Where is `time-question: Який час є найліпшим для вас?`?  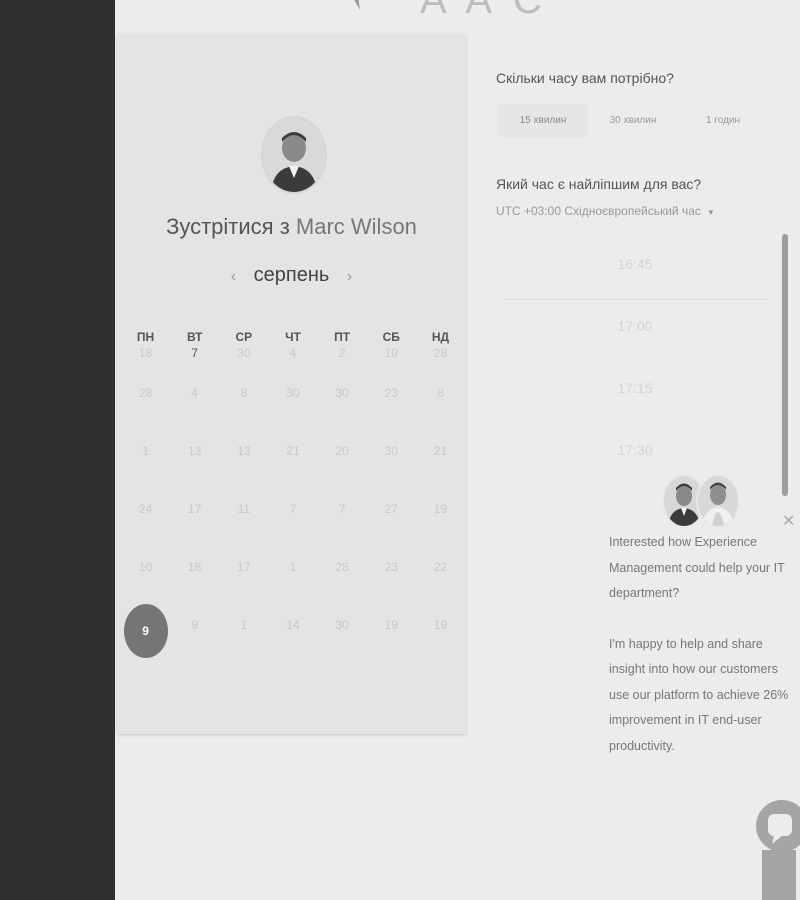
time-question: Який час є найліпшим для вас? is located at coordinates (599, 184).